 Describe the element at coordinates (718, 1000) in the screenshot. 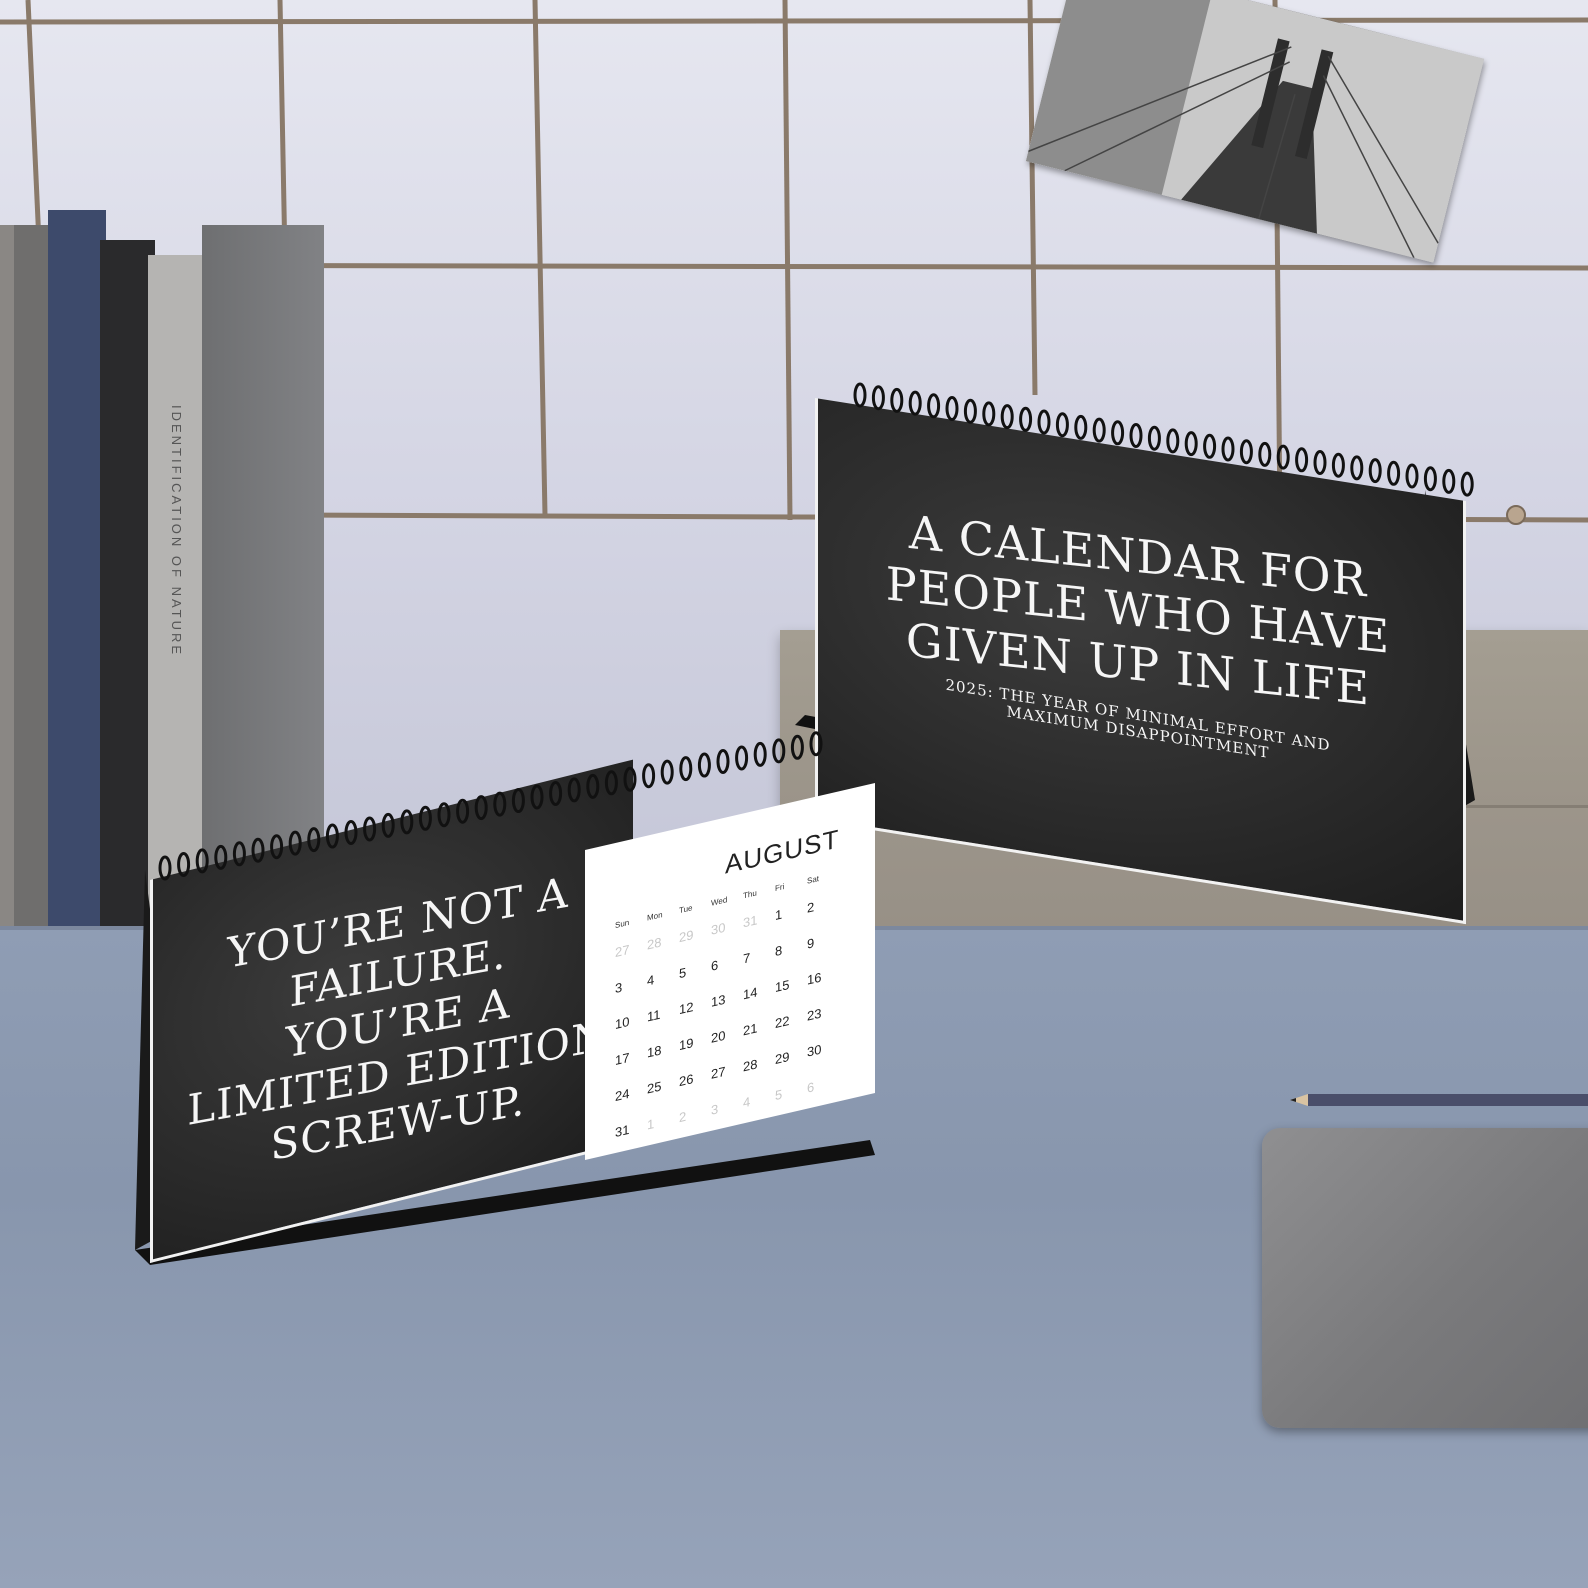

I see `calendar-day: 13` at that location.